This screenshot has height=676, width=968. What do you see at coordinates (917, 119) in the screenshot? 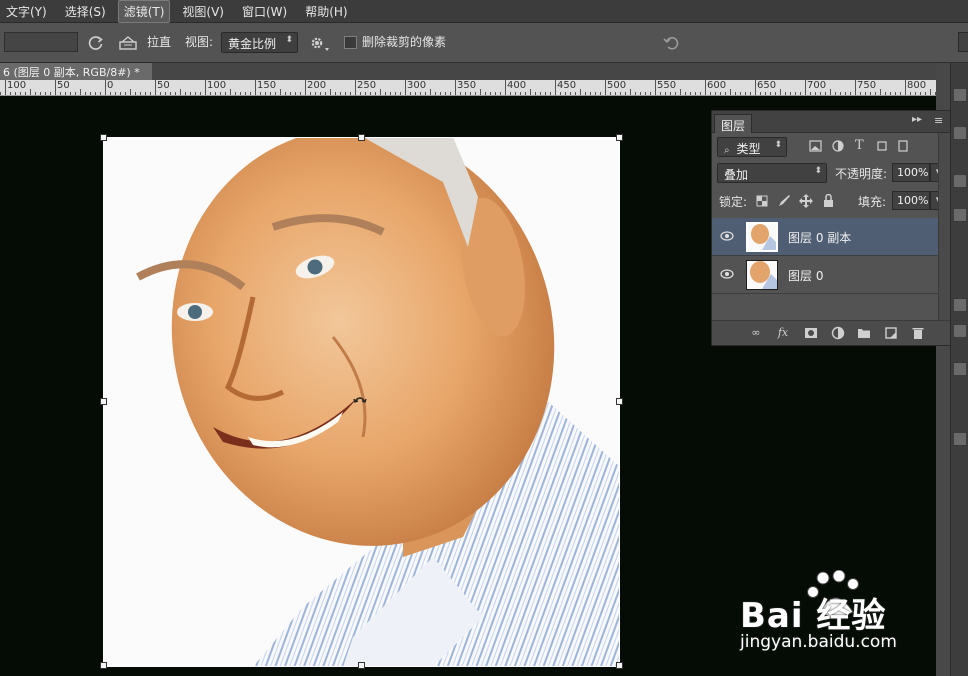
I see `collapse-icon: ▸▸` at bounding box center [917, 119].